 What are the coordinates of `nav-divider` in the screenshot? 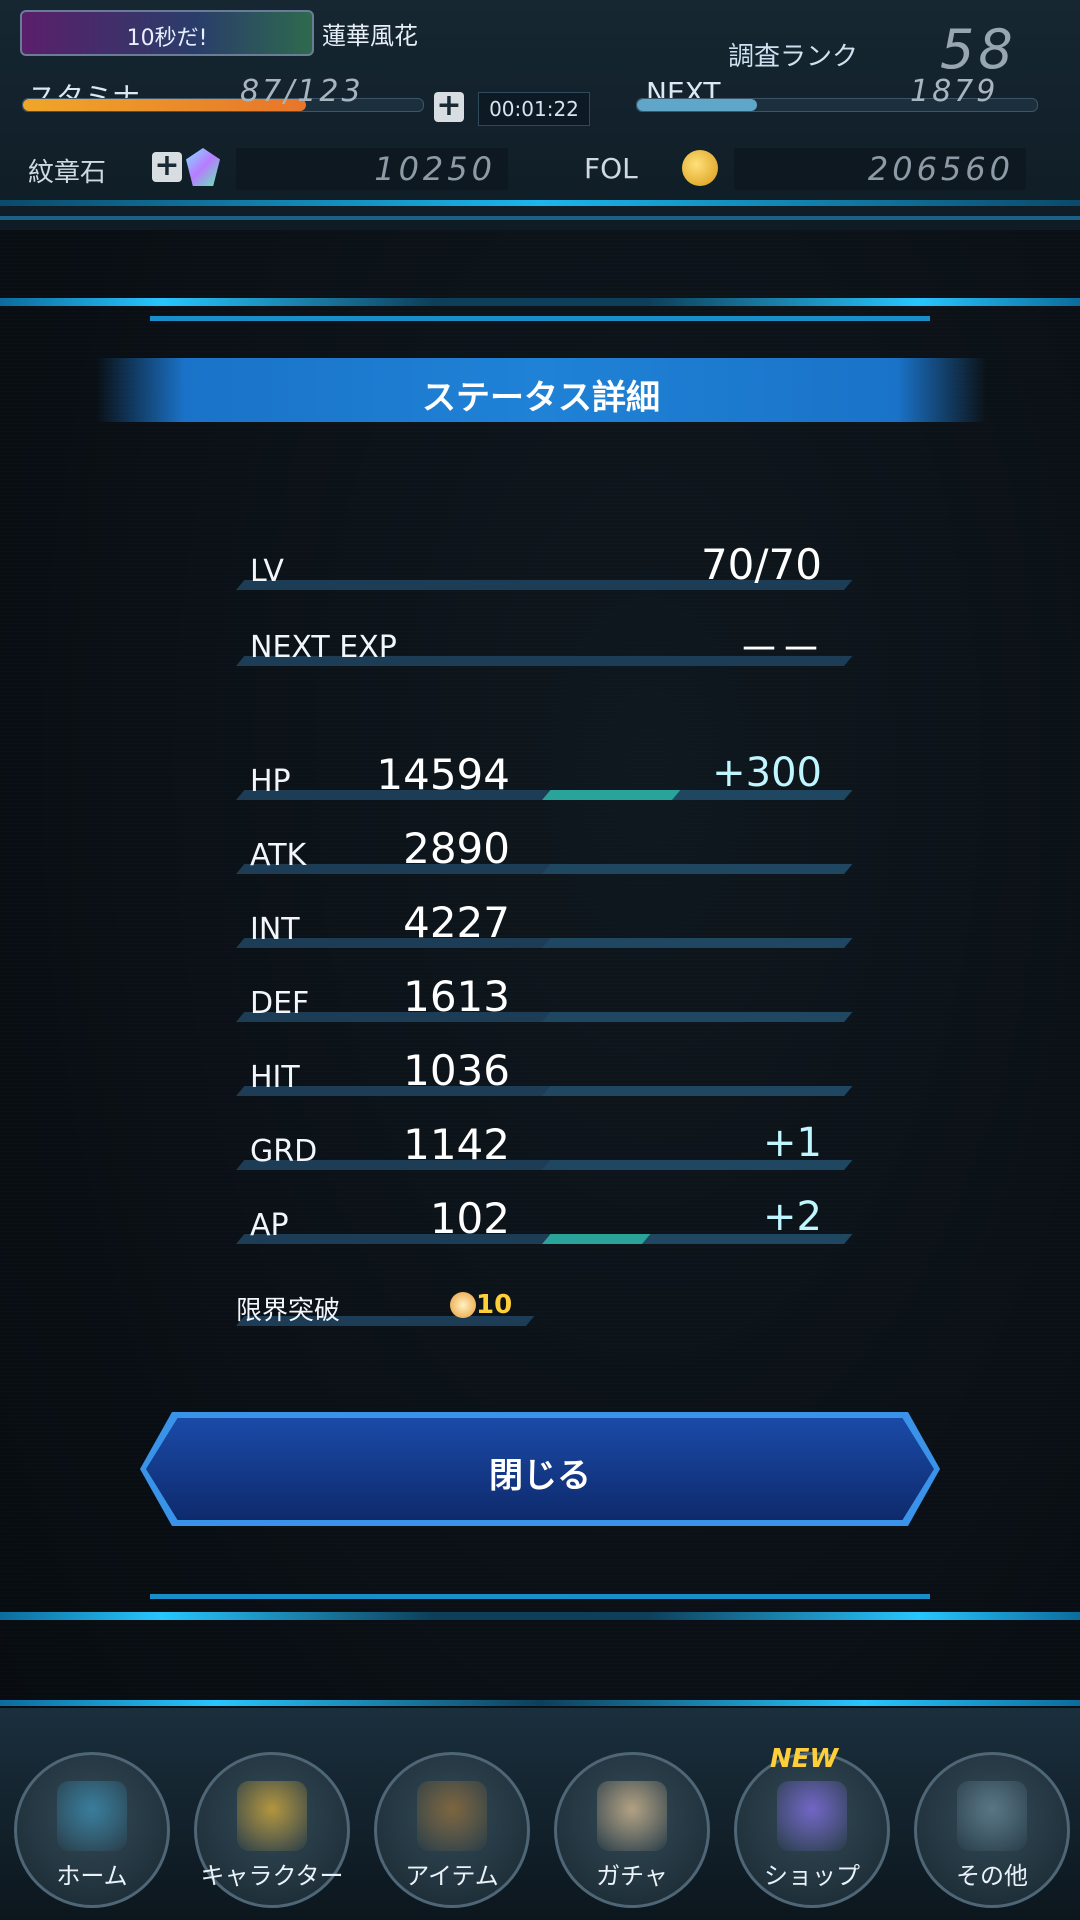 It's located at (540, 1703).